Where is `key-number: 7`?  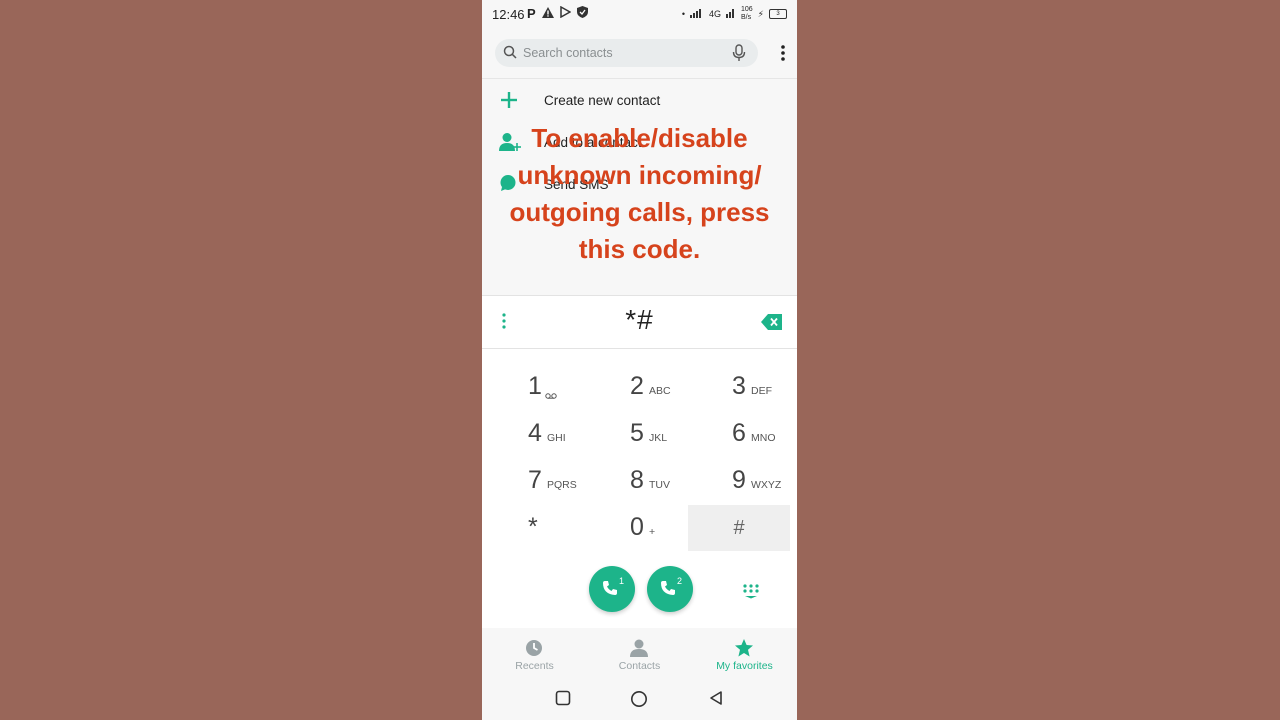
key-number: 7 is located at coordinates (535, 480).